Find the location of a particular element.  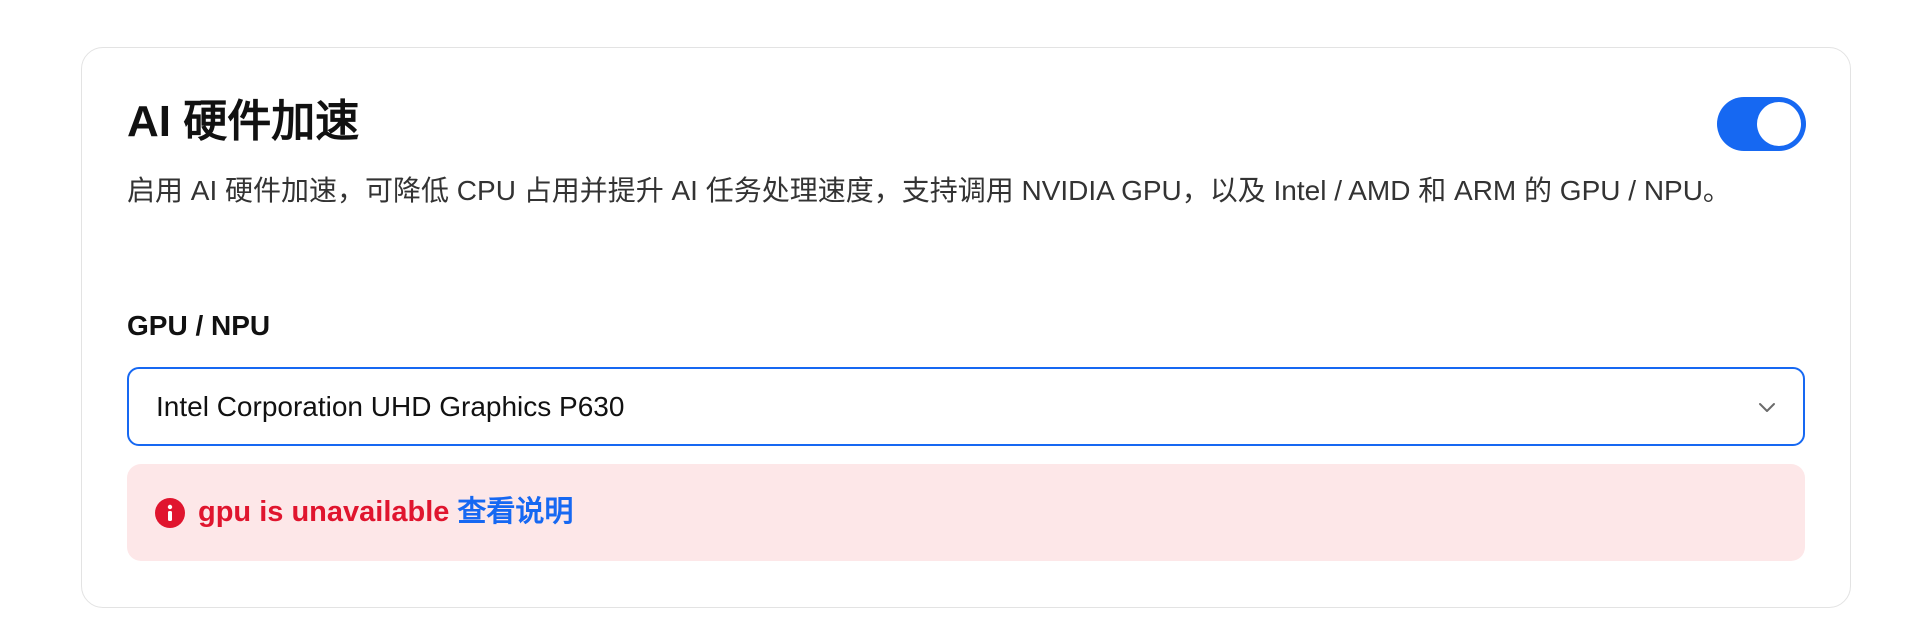

alert-message-line: gpu is unavailable 查看说明 is located at coordinates (385, 512).